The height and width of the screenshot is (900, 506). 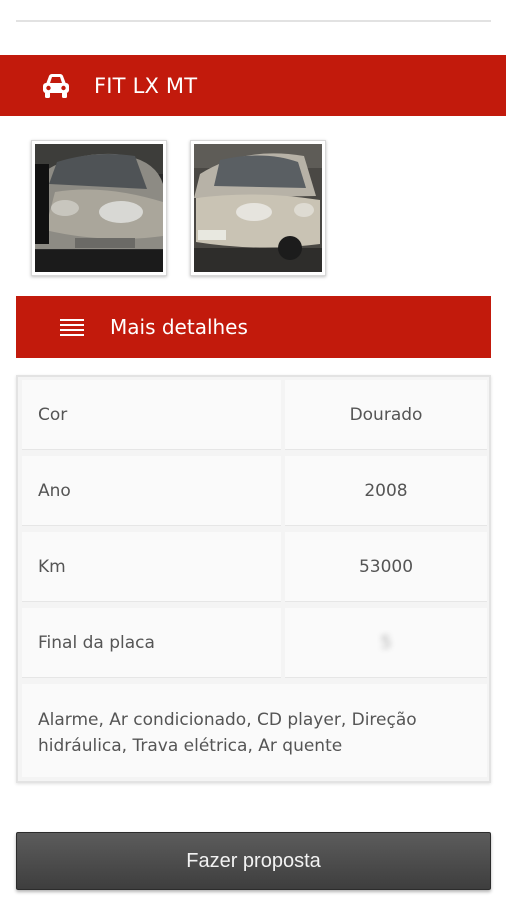 What do you see at coordinates (179, 327) in the screenshot?
I see `details-title: Mais detalhes` at bounding box center [179, 327].